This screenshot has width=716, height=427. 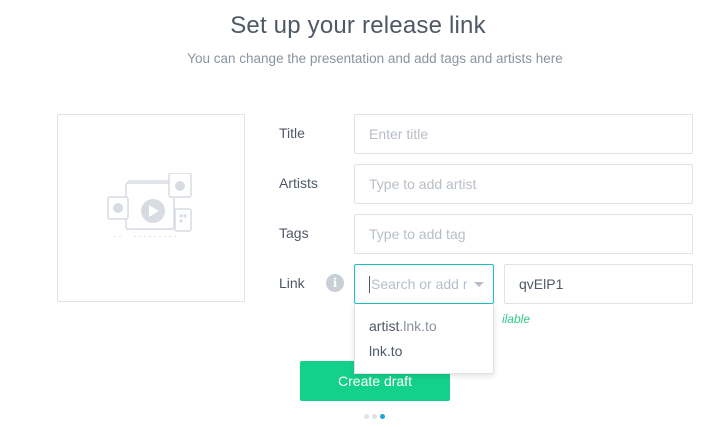 I want to click on option-main: artist, so click(x=384, y=326).